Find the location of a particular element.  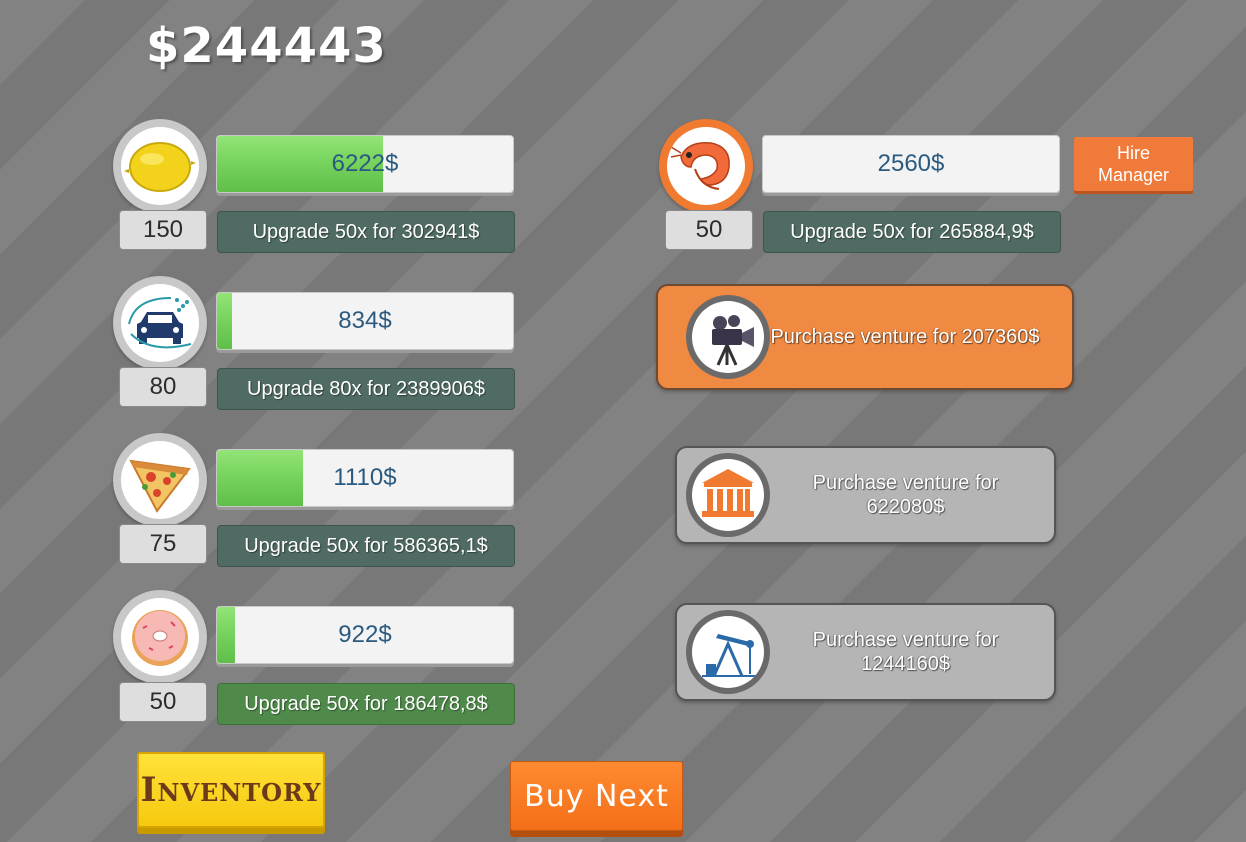

pizza-icon is located at coordinates (160, 486).